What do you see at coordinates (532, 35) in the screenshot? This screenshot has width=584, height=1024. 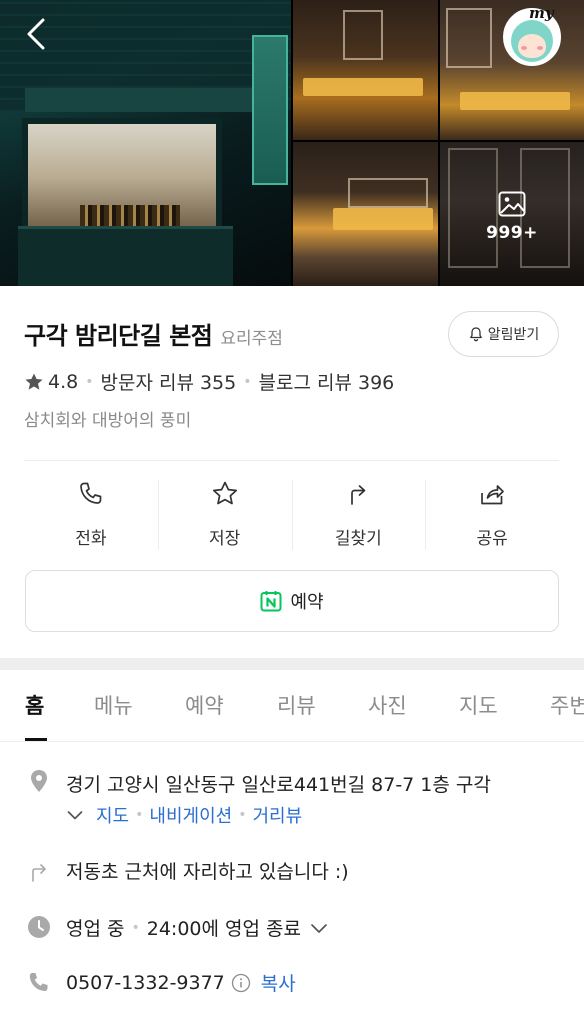 I see `my-profile-button: my` at bounding box center [532, 35].